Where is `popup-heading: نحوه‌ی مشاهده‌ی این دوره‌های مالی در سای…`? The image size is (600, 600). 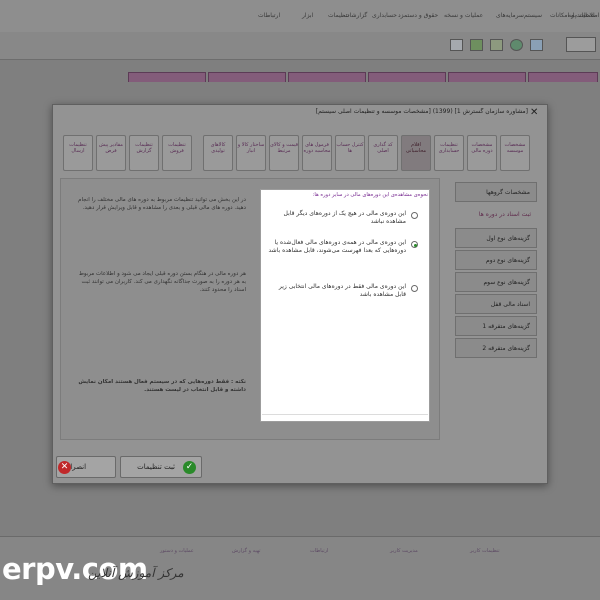 popup-heading: نحوه‌ی مشاهده‌ی این دوره‌های مالی در سای… is located at coordinates (370, 195).